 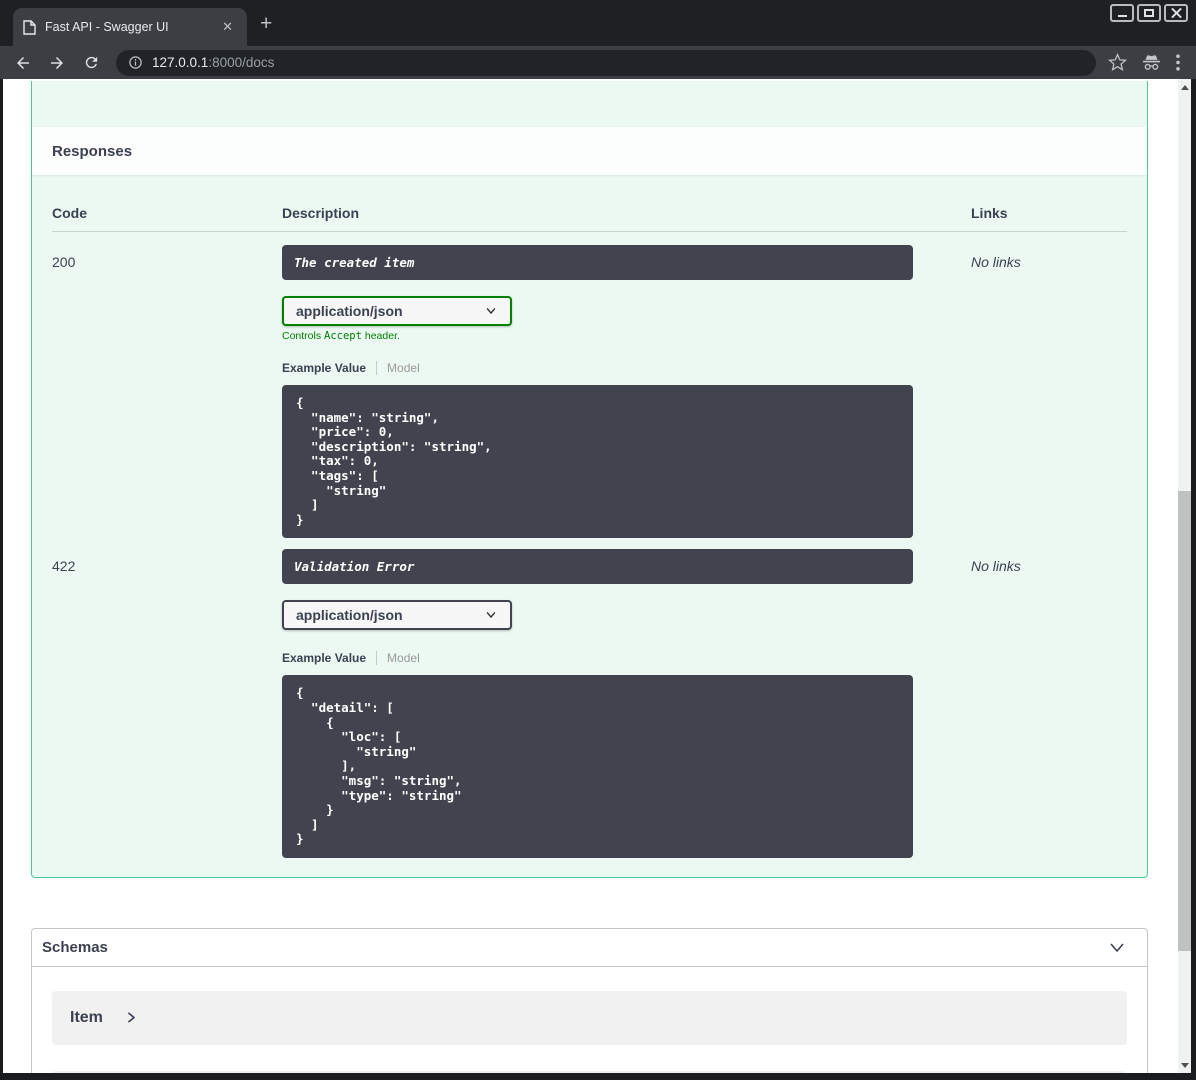 I want to click on close-icon, so click(x=1176, y=13).